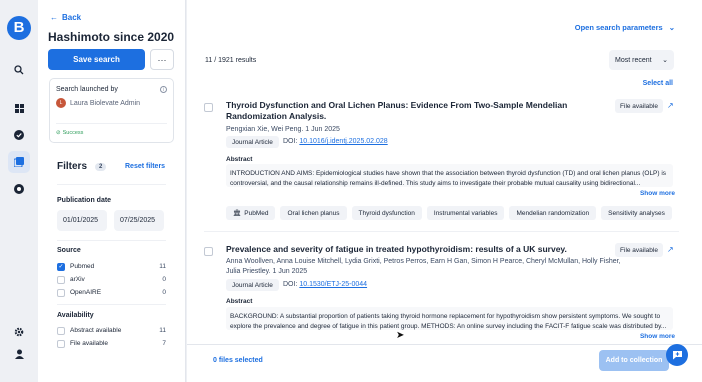 The image size is (702, 382). I want to click on doi-link: 10.1530/ETJ-25-0044, so click(333, 284).